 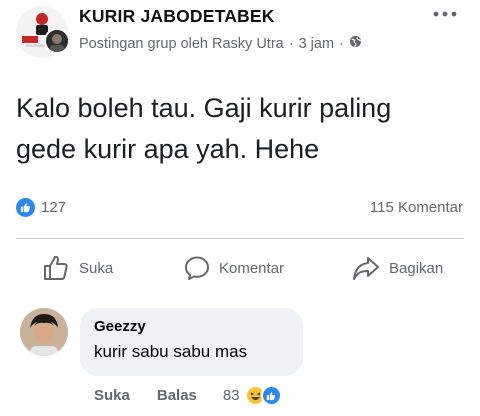 I want to click on commenter-avatar, so click(x=44, y=332).